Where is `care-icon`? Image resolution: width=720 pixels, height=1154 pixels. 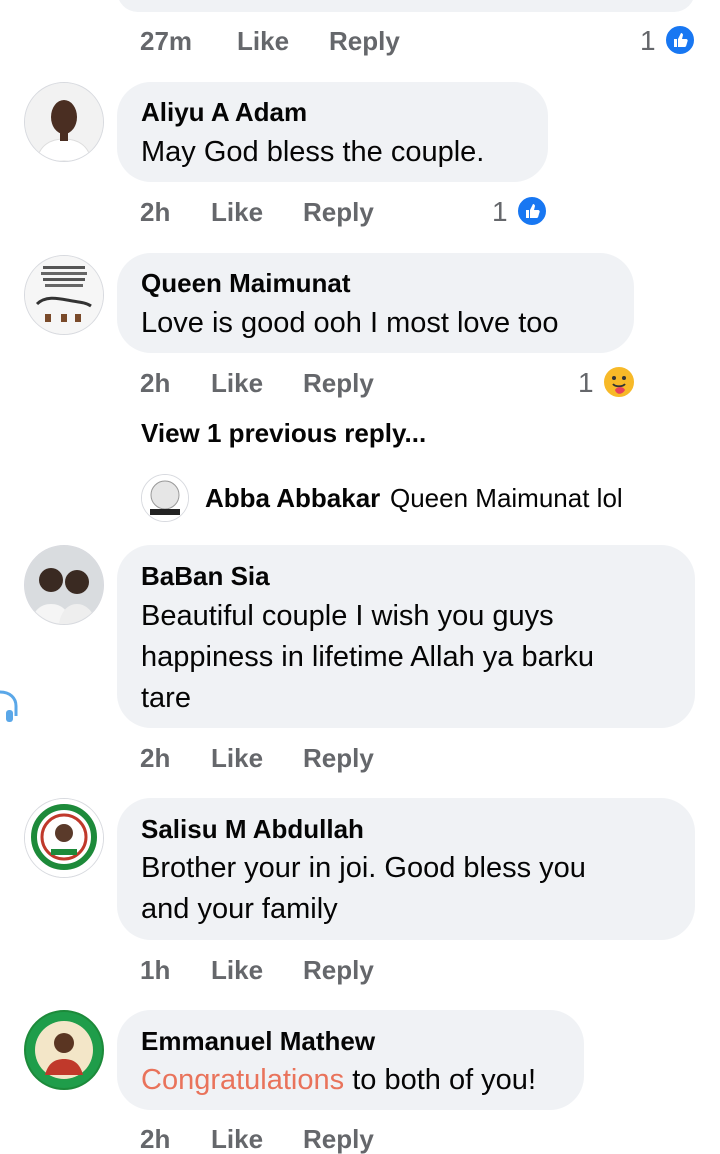
care-icon is located at coordinates (619, 382).